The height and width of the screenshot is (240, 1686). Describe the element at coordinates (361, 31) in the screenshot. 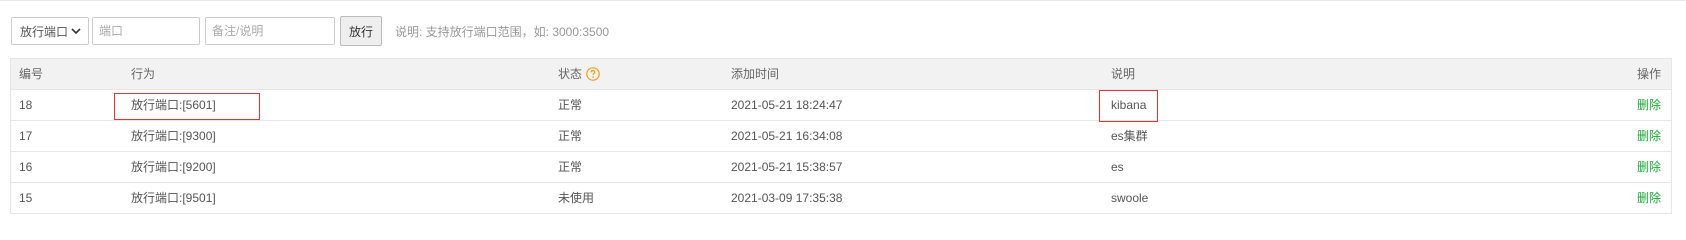

I see `allow-button: 放行` at that location.